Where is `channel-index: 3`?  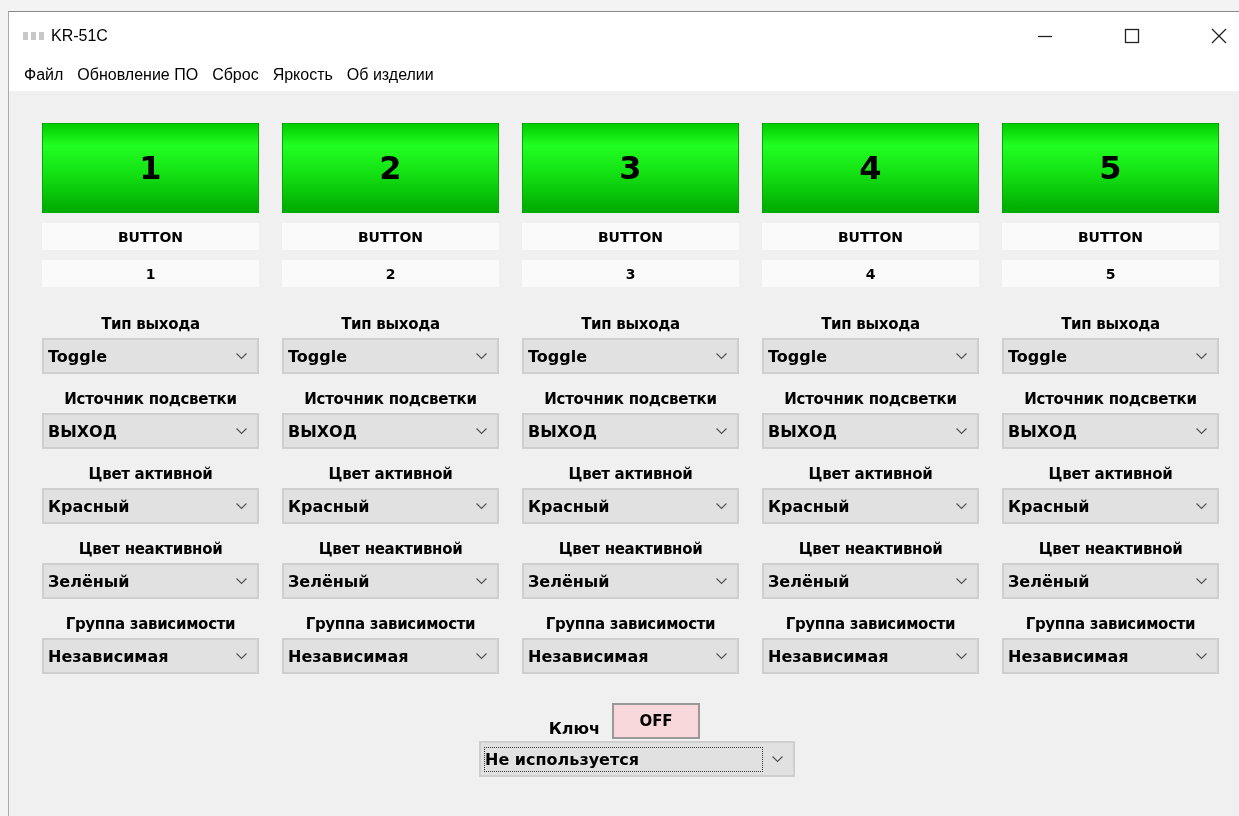
channel-index: 3 is located at coordinates (630, 273).